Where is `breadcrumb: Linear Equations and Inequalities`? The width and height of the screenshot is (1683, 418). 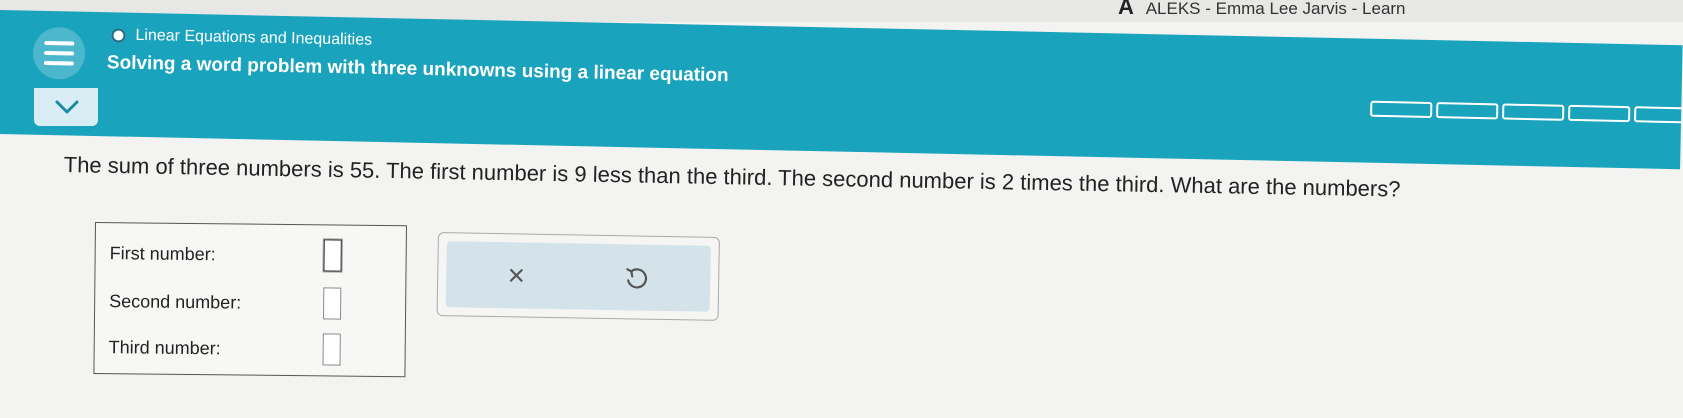 breadcrumb: Linear Equations and Inequalities is located at coordinates (241, 37).